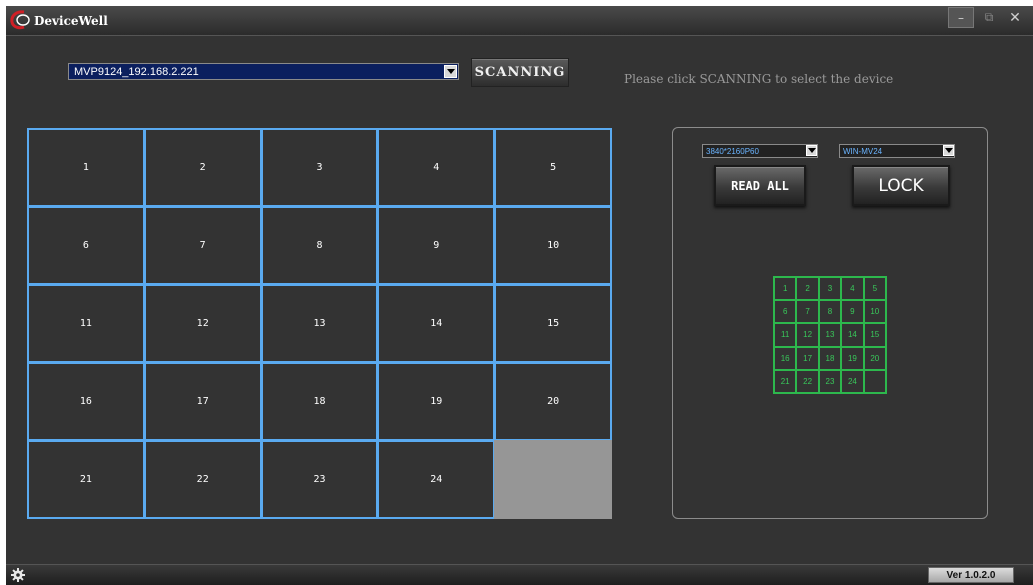 Image resolution: width=1033 pixels, height=585 pixels. Describe the element at coordinates (863, 151) in the screenshot. I see `model-select-value: WIN-MV24` at that location.